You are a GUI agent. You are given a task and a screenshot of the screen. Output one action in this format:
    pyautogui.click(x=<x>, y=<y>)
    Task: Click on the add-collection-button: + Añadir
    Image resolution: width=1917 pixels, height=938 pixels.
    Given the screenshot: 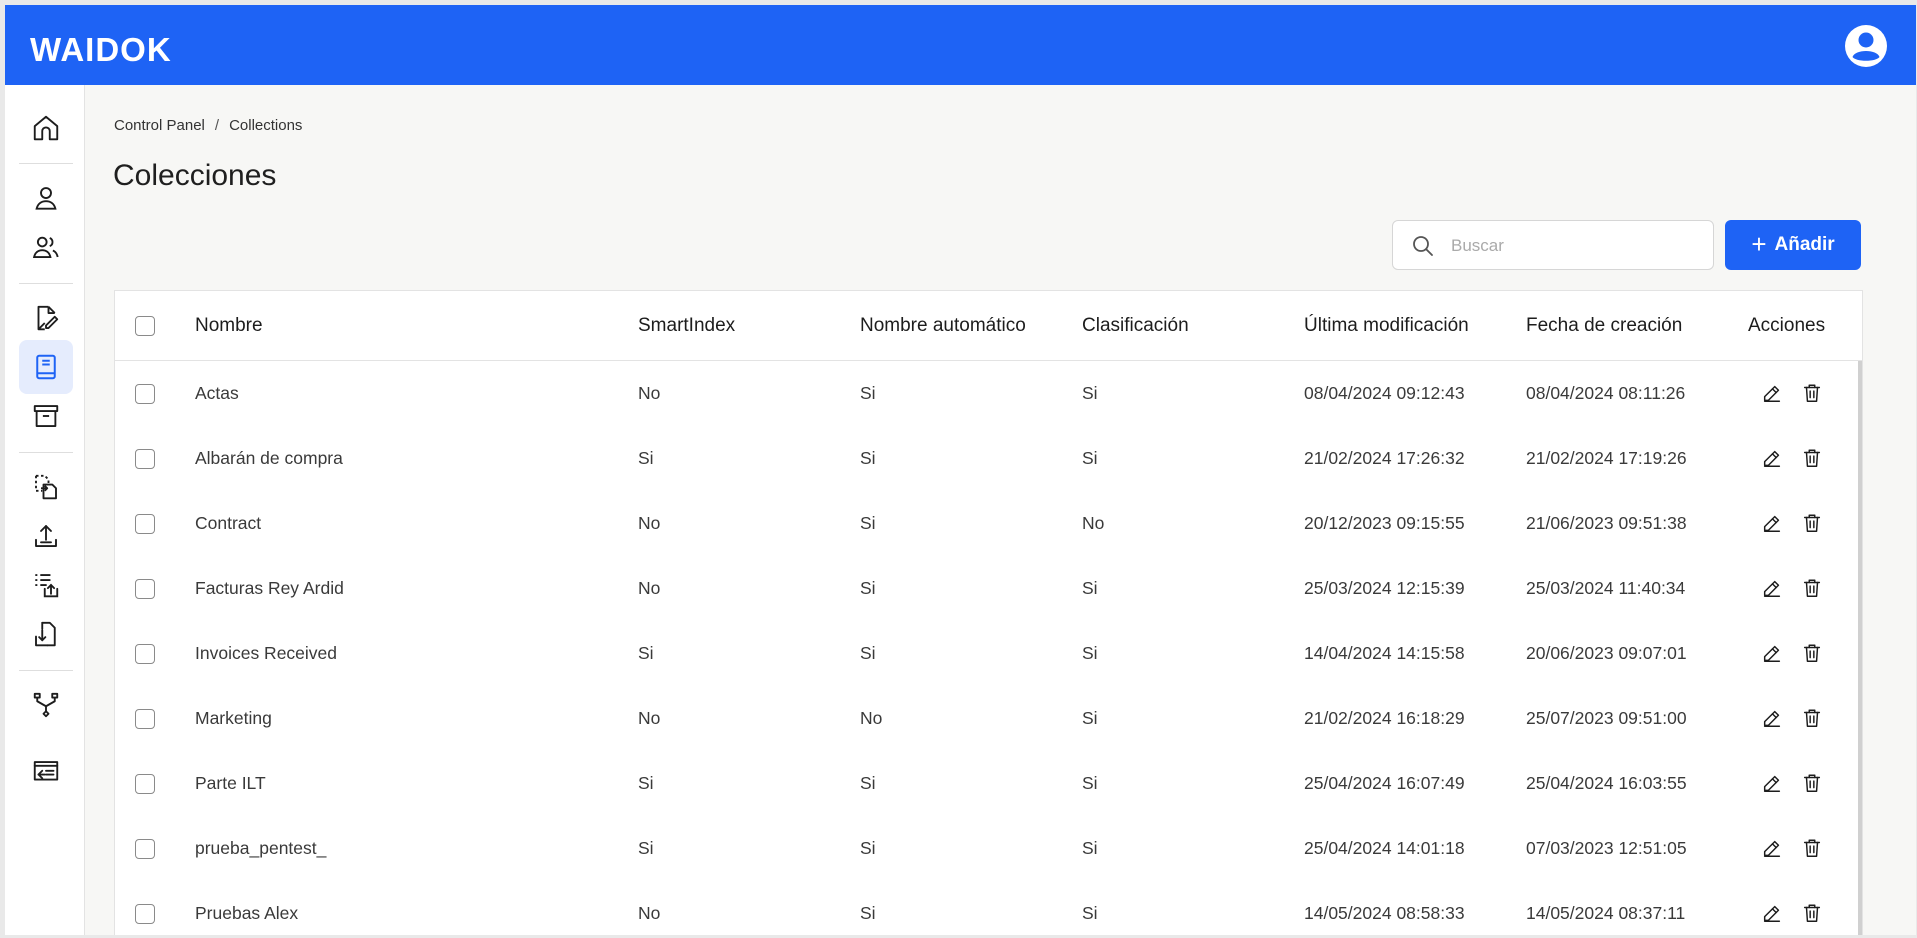 What is the action you would take?
    pyautogui.click(x=1793, y=245)
    